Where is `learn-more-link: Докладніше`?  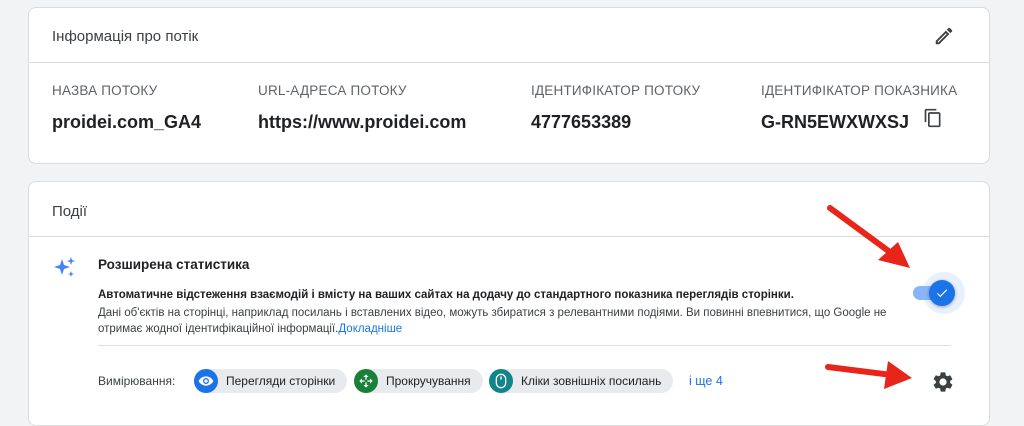 learn-more-link: Докладніше is located at coordinates (370, 329).